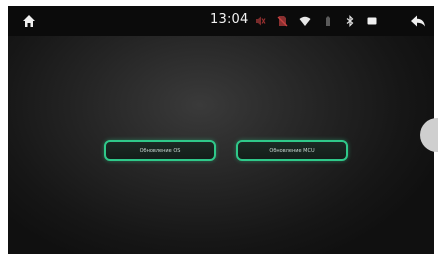 This screenshot has height=256, width=438. What do you see at coordinates (418, 21) in the screenshot?
I see `back-icon` at bounding box center [418, 21].